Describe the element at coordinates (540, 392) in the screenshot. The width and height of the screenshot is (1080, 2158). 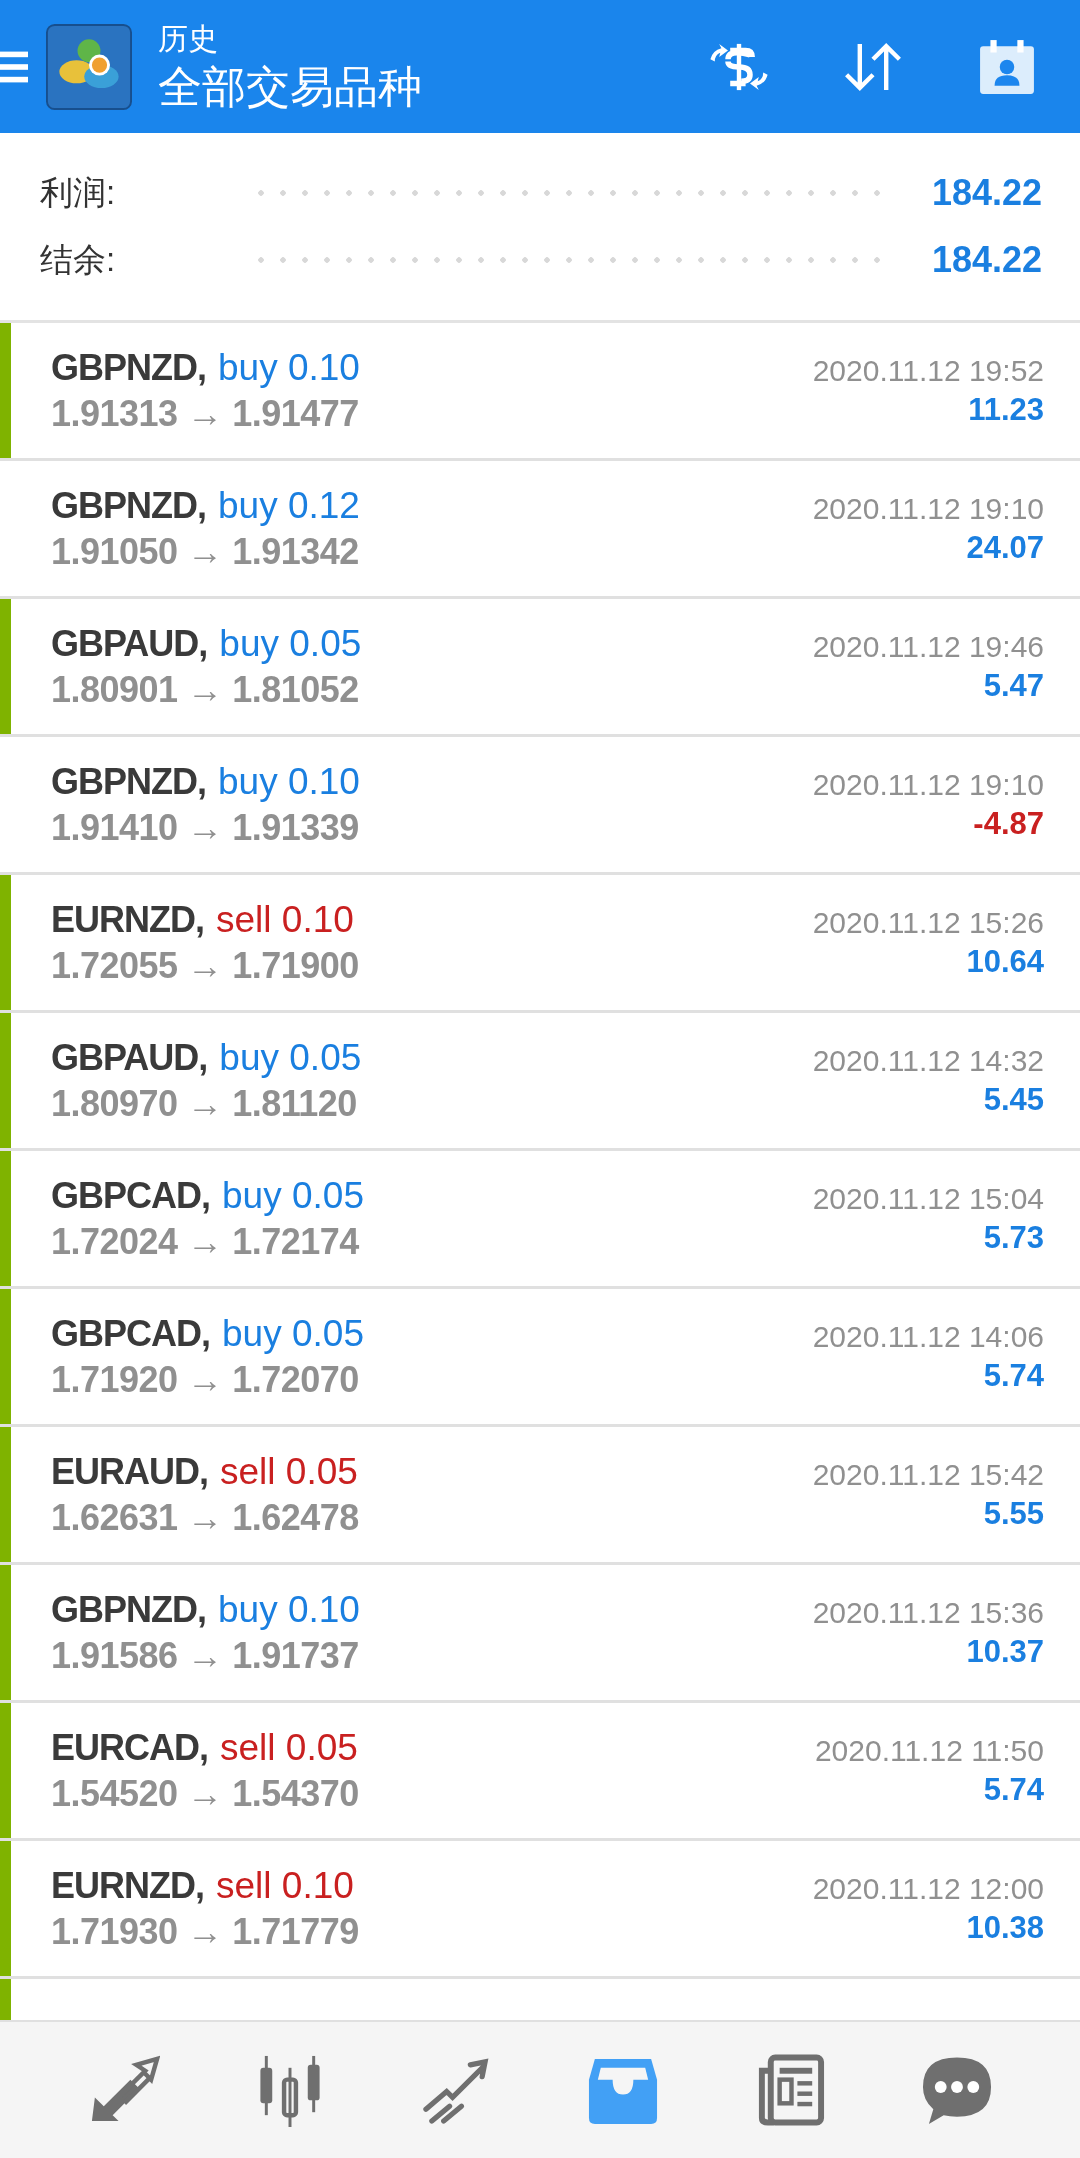
I see `trade-row: GBPNZD, buy 0.10 1.91313 → 1.91477 2020.11.12 19:52 11.23` at that location.